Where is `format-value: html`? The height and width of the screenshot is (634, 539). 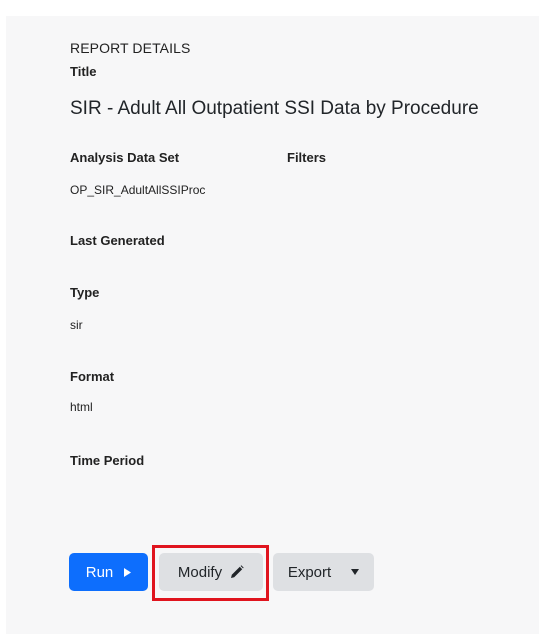 format-value: html is located at coordinates (81, 407).